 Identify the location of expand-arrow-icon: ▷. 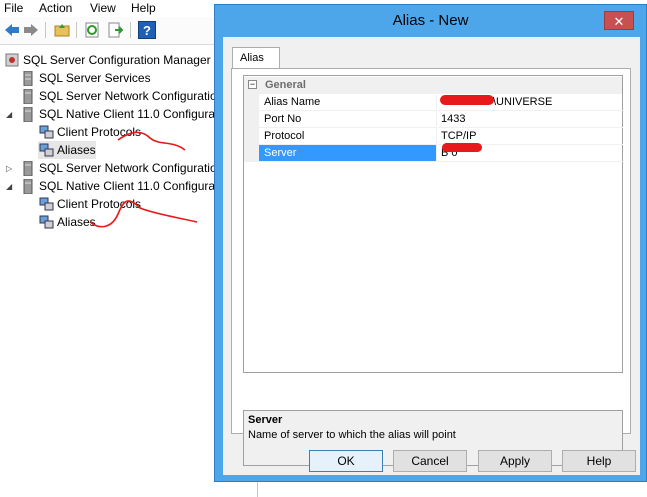
(10, 168).